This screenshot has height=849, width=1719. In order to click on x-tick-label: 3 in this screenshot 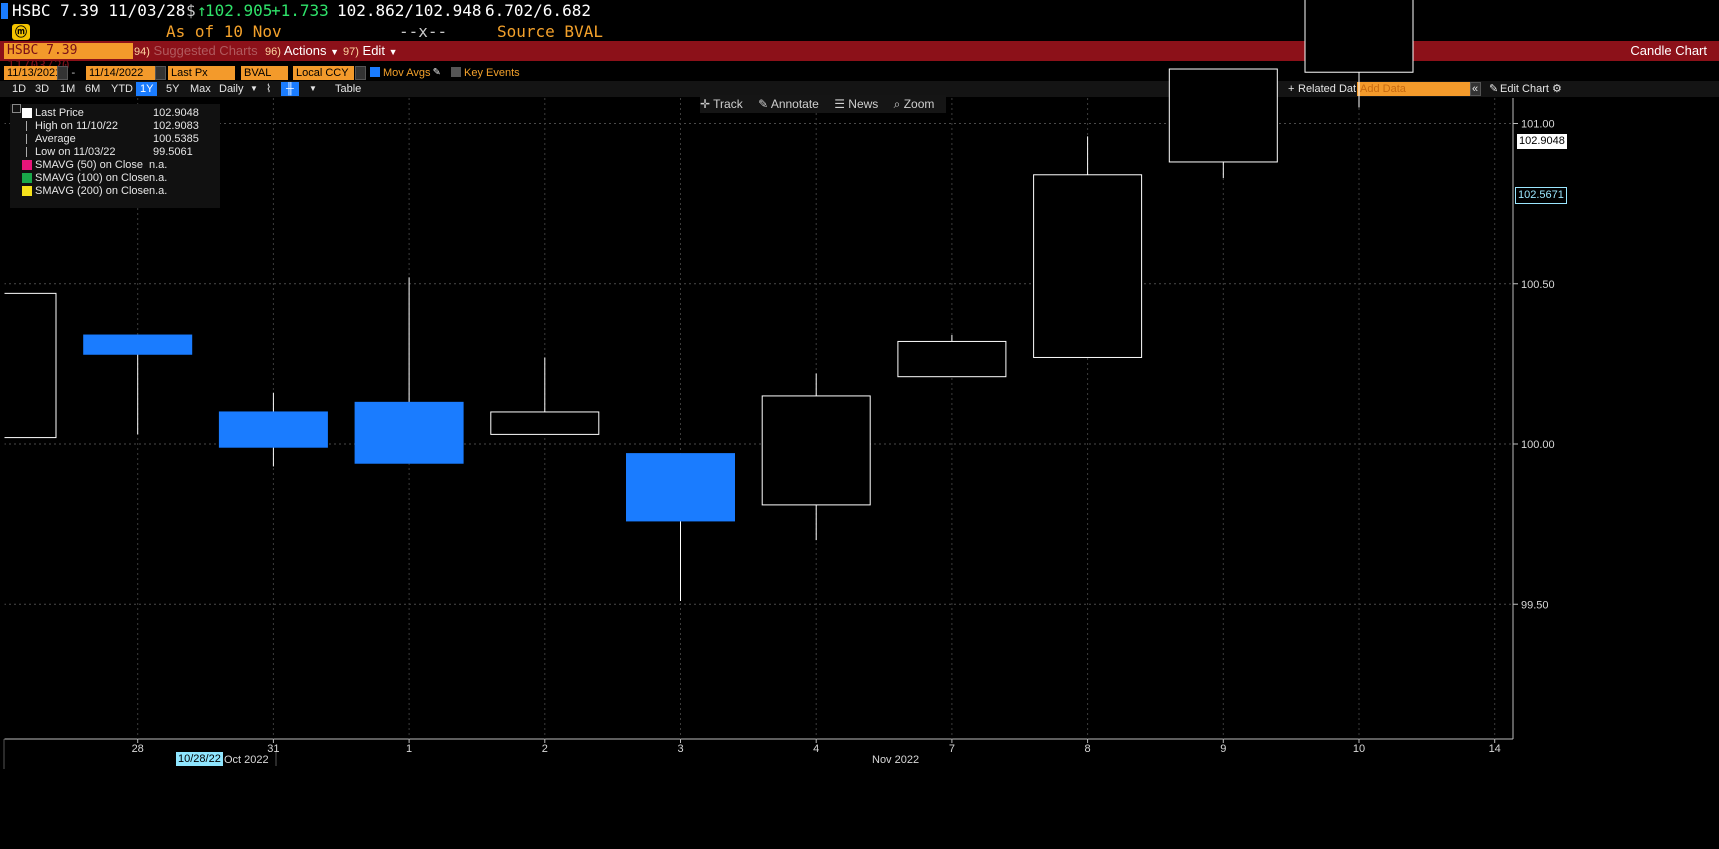, I will do `click(680, 749)`.